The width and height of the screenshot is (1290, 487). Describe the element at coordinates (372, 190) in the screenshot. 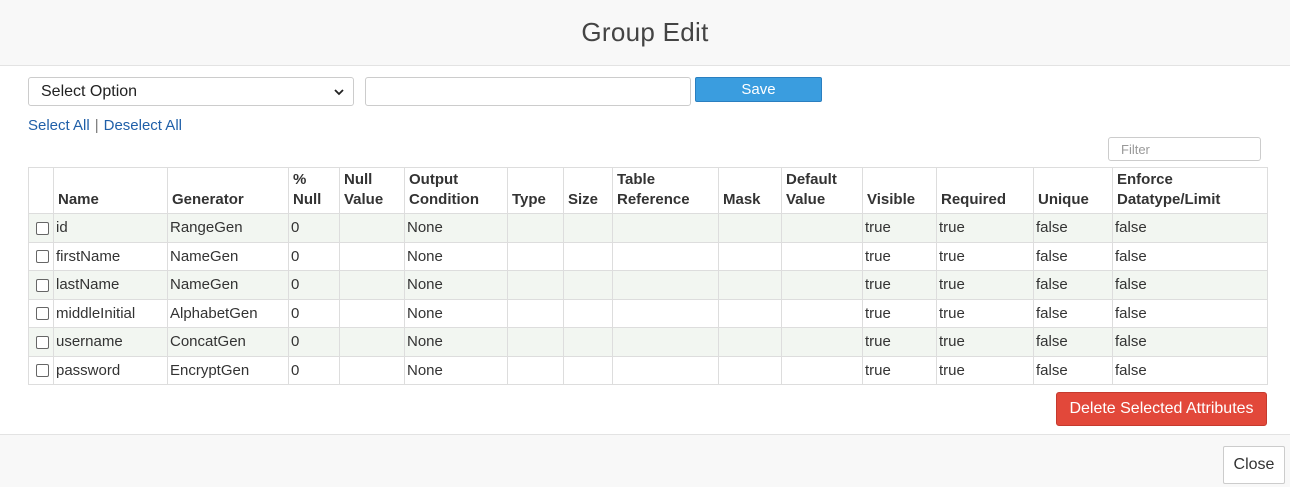

I see `column-header: Null Value` at that location.